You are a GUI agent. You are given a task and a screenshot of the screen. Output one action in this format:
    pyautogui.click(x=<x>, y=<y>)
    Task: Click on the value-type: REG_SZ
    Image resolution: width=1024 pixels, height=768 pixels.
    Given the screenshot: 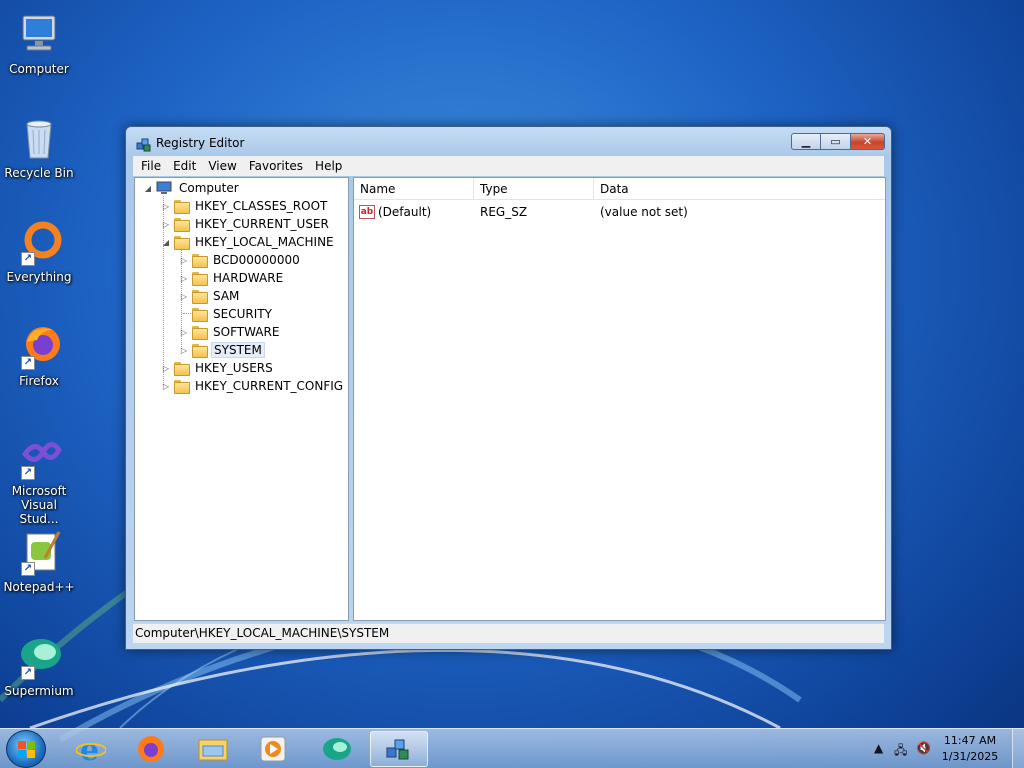 What is the action you would take?
    pyautogui.click(x=504, y=212)
    